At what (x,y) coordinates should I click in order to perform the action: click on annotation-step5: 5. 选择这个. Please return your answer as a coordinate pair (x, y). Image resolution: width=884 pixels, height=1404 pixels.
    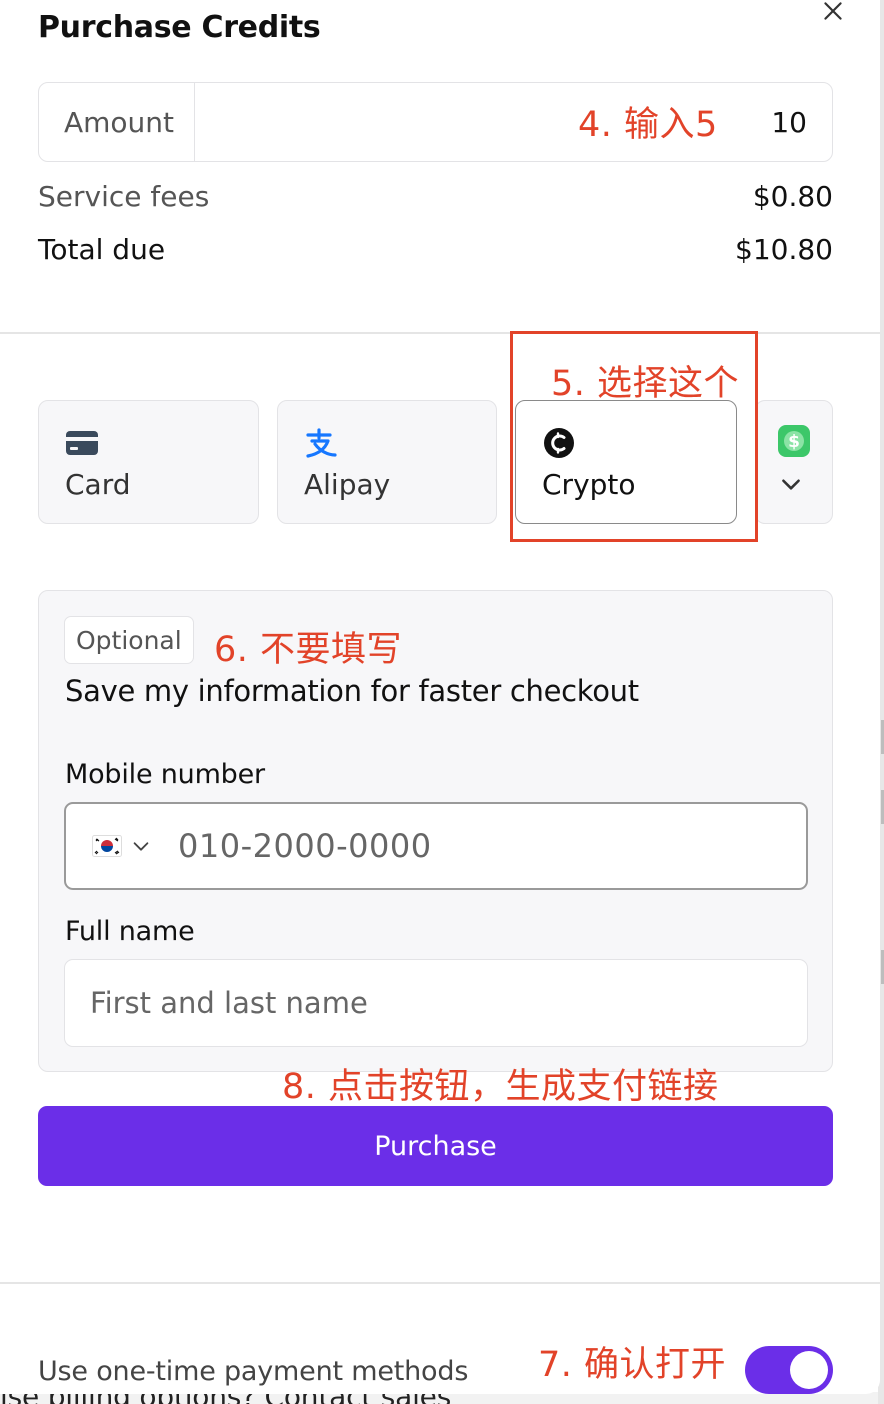
    Looking at the image, I should click on (645, 384).